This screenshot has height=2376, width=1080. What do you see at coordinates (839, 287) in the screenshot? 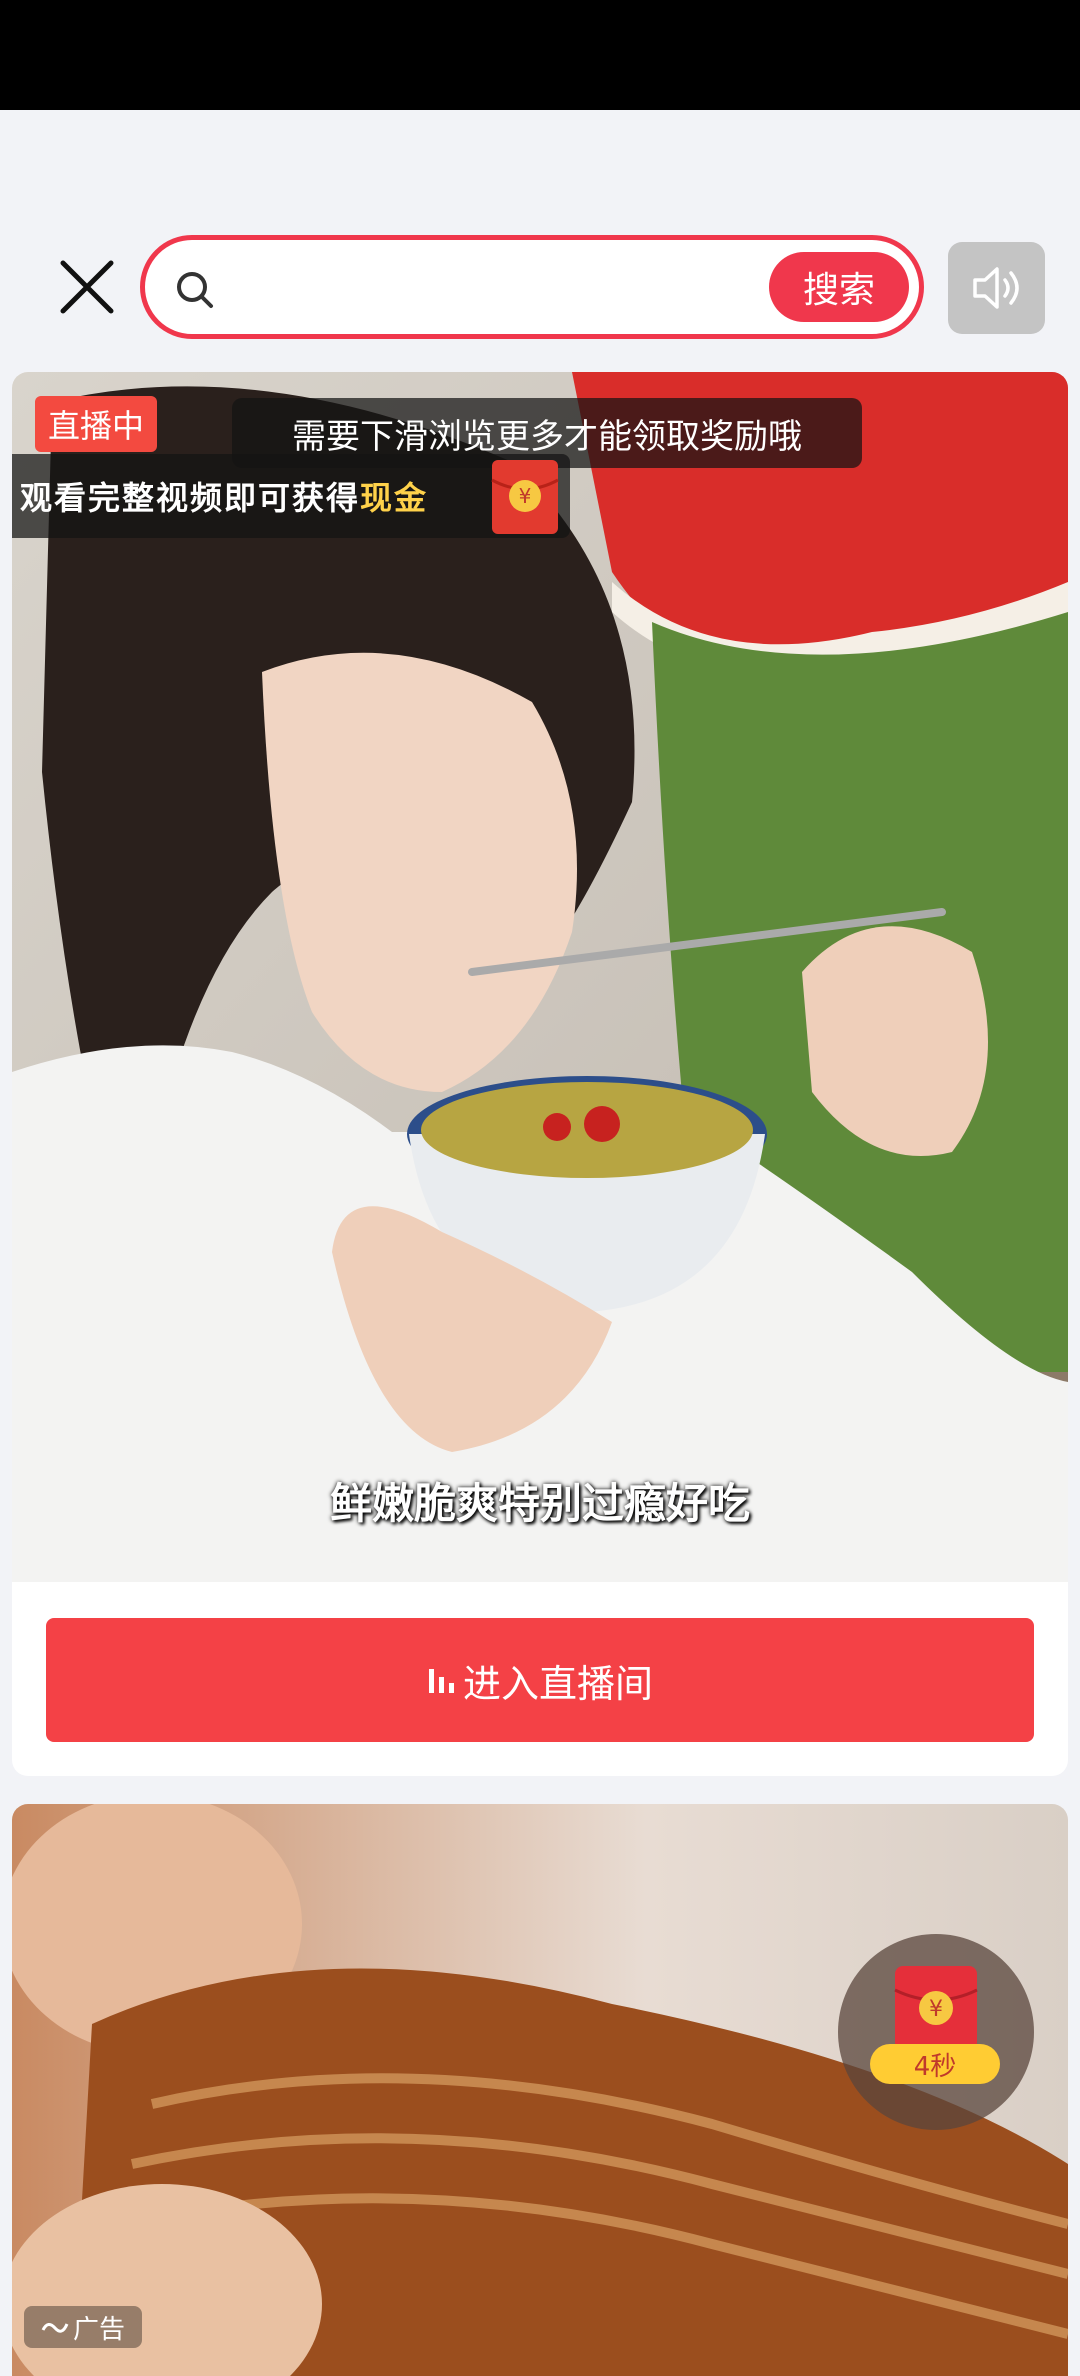
I see `search-button: 搜索` at bounding box center [839, 287].